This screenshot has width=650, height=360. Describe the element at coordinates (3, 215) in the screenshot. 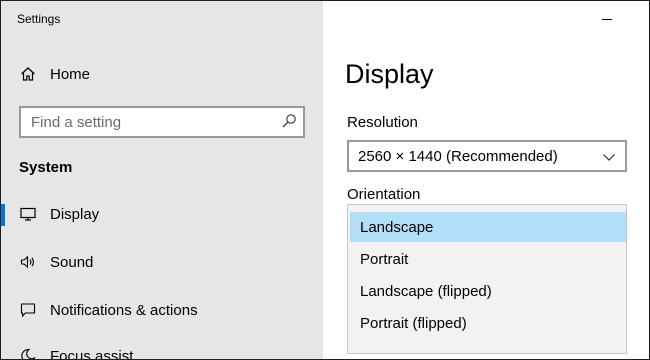

I see `selection-indicator` at that location.